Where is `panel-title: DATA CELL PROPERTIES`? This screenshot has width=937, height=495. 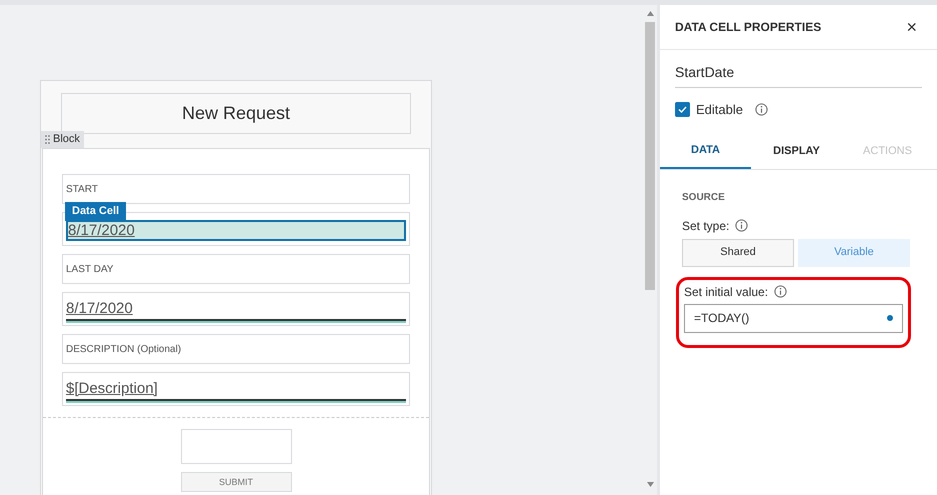 panel-title: DATA CELL PROPERTIES is located at coordinates (748, 27).